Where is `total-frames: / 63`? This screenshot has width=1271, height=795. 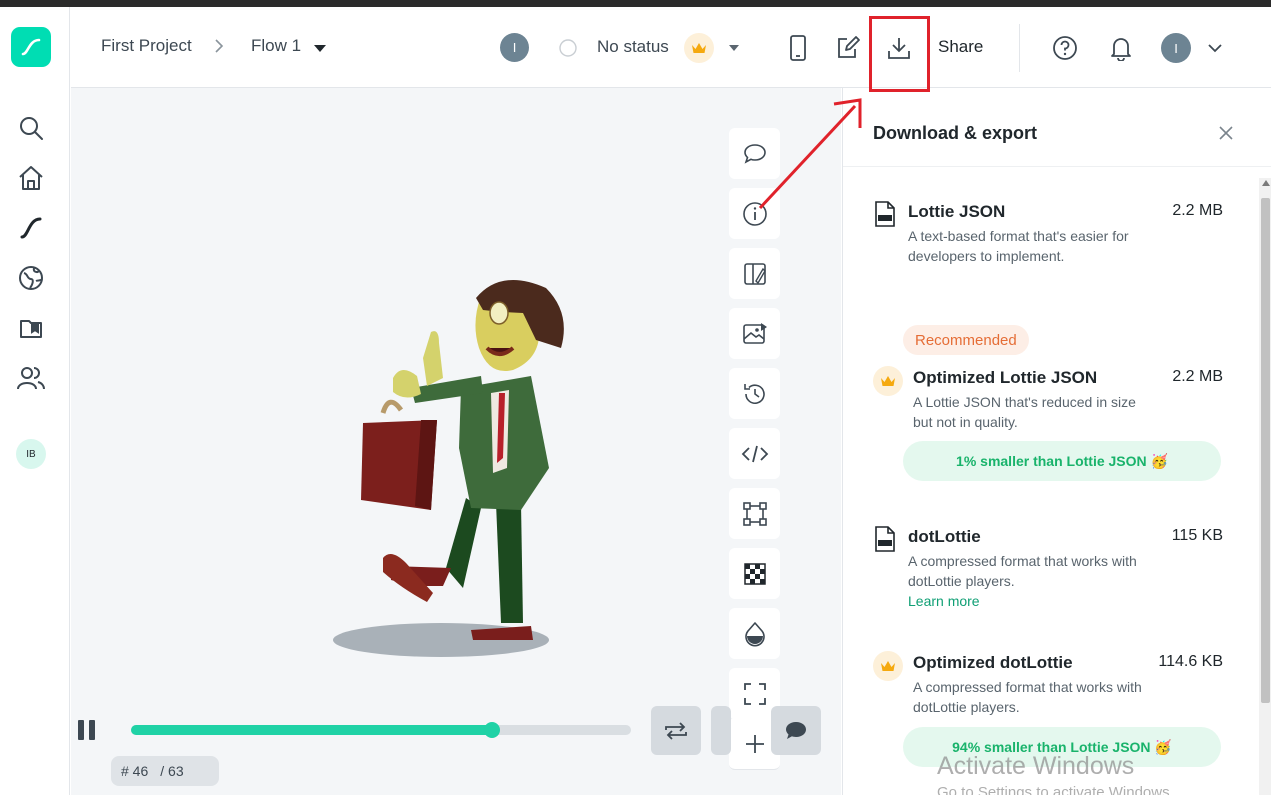
total-frames: / 63 is located at coordinates (172, 771).